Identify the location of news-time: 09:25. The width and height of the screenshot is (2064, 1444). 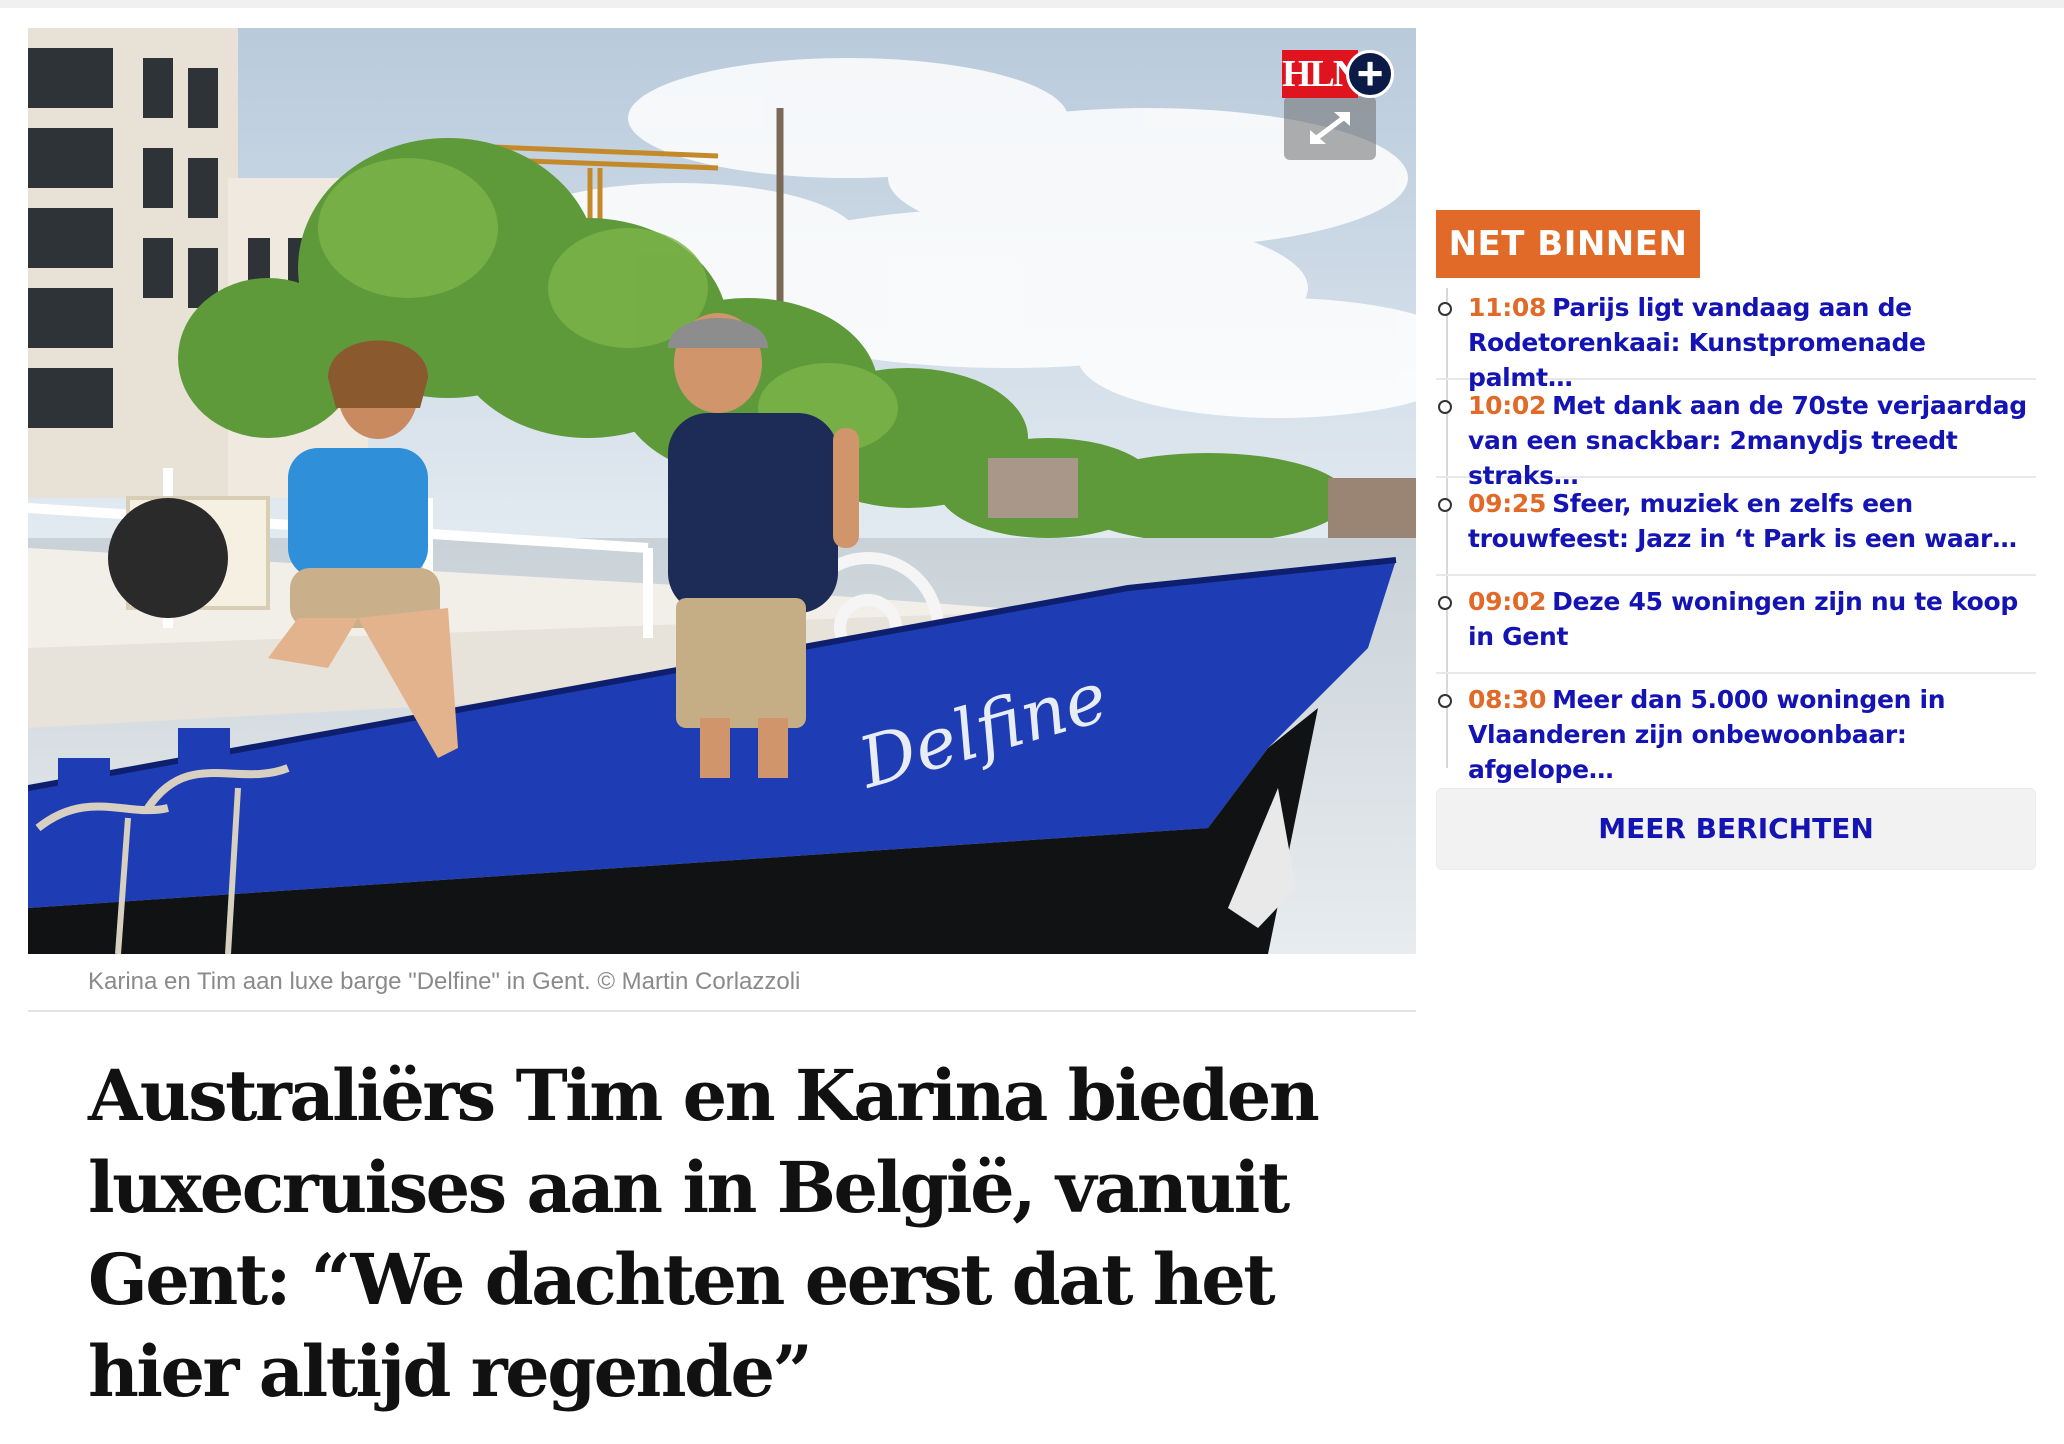
(1507, 503).